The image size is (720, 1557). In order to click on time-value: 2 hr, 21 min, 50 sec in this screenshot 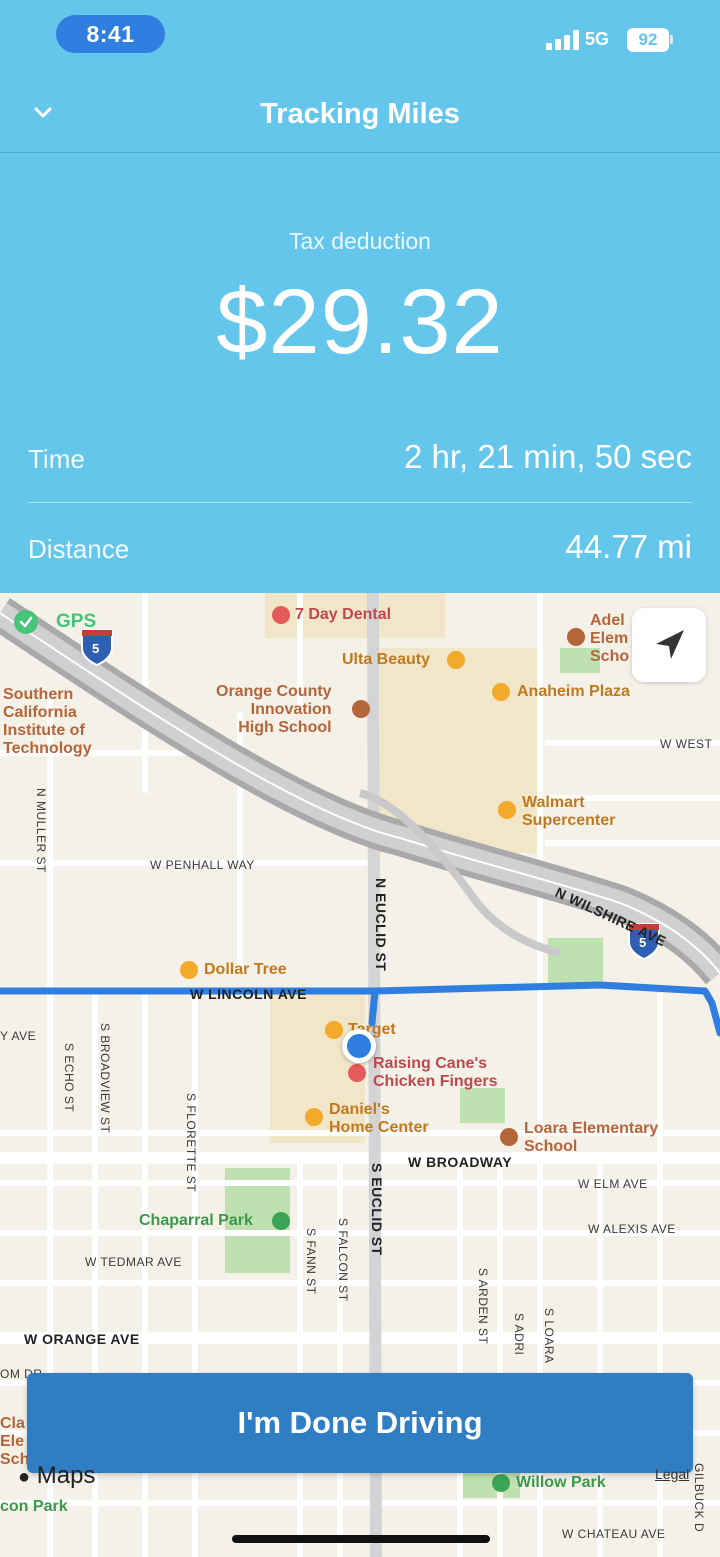, I will do `click(548, 456)`.